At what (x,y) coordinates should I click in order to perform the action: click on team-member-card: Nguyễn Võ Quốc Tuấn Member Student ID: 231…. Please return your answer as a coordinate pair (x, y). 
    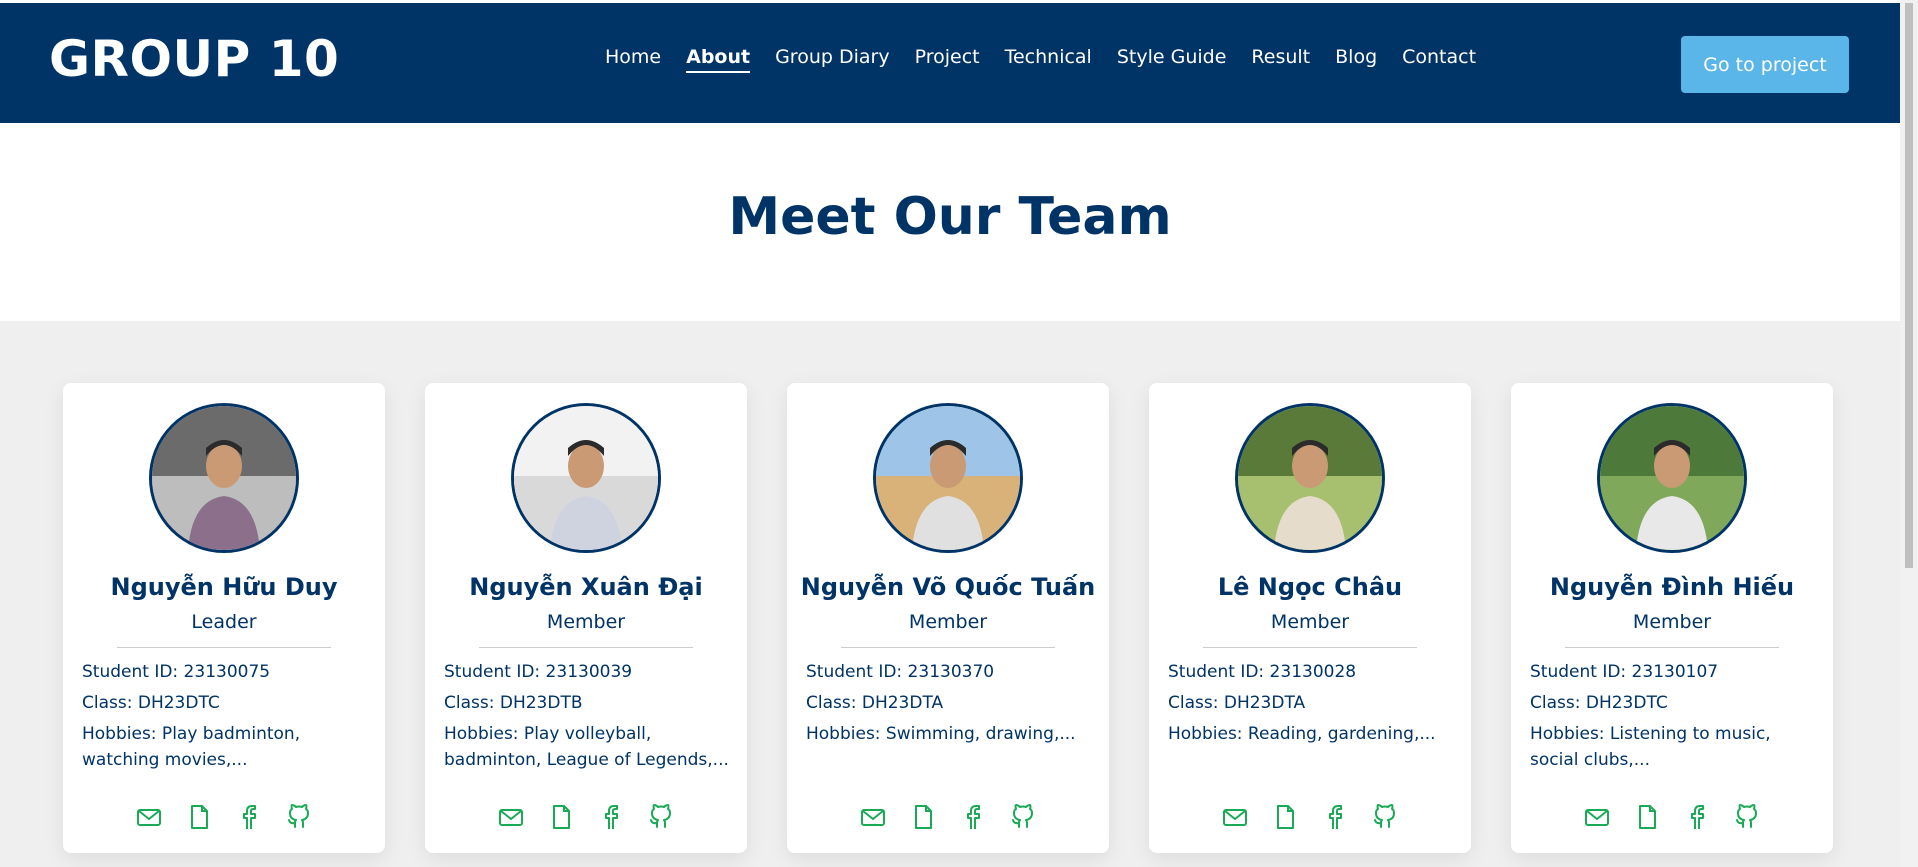
    Looking at the image, I should click on (948, 618).